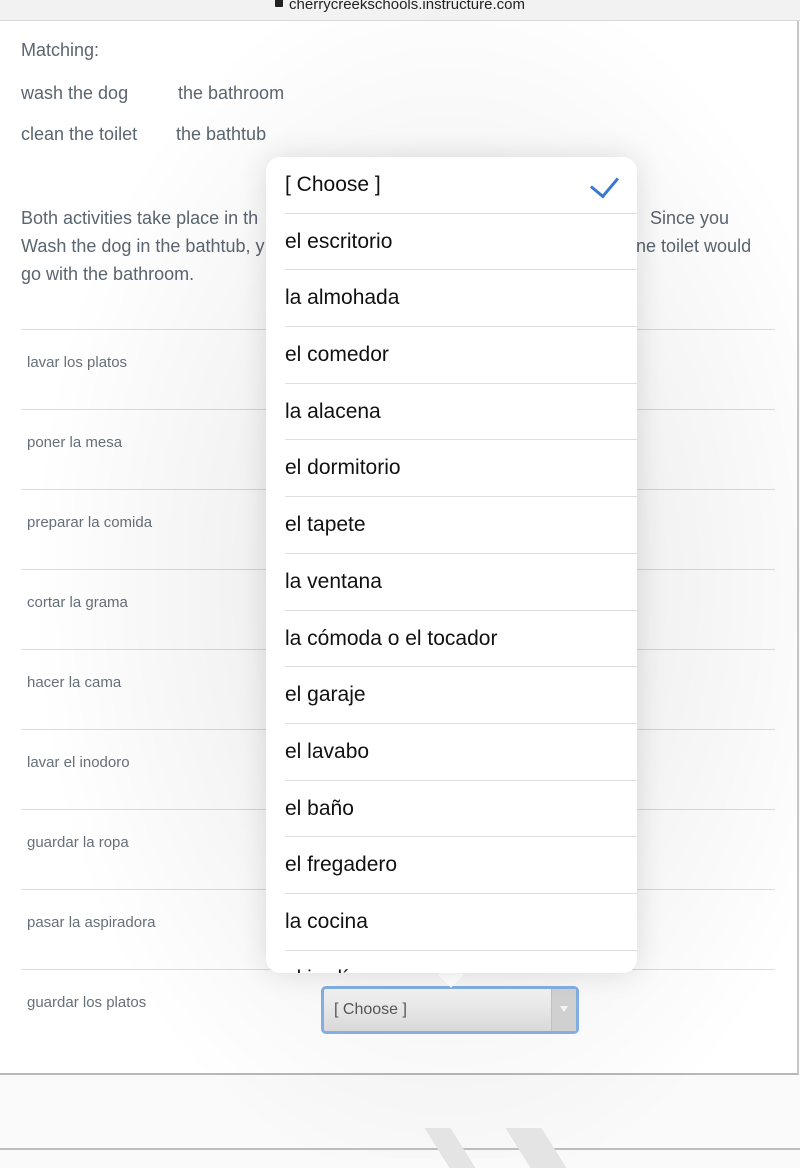 Image resolution: width=800 pixels, height=1168 pixels. What do you see at coordinates (221, 134) in the screenshot?
I see `example-right-2: the bathtub` at bounding box center [221, 134].